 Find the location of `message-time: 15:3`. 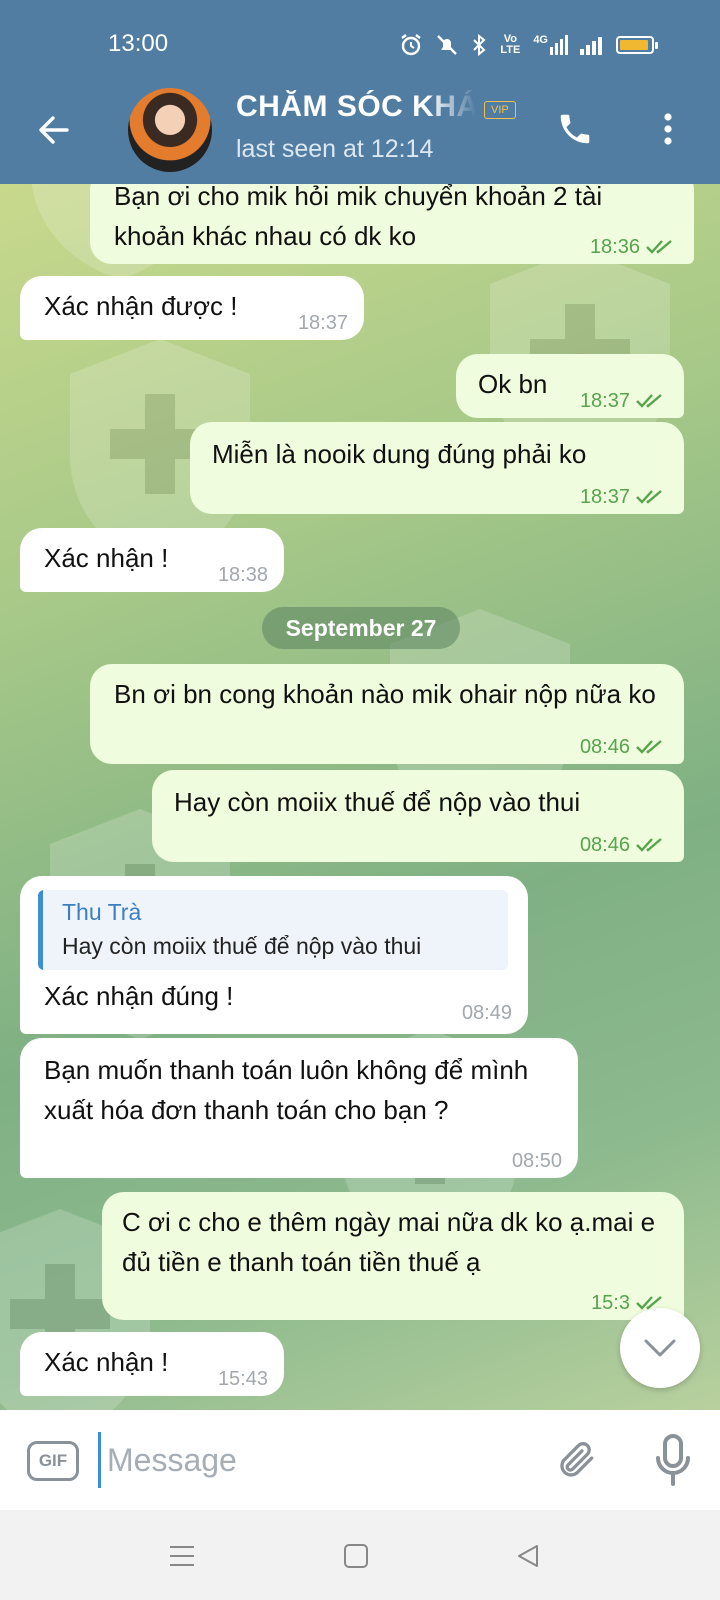

message-time: 15:3 is located at coordinates (610, 1303).